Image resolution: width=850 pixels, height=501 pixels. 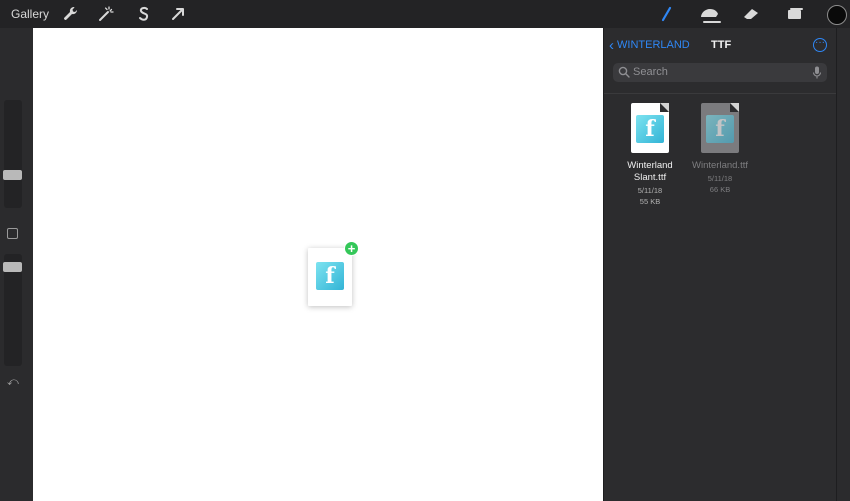 What do you see at coordinates (843, 264) in the screenshot?
I see `right-edge` at bounding box center [843, 264].